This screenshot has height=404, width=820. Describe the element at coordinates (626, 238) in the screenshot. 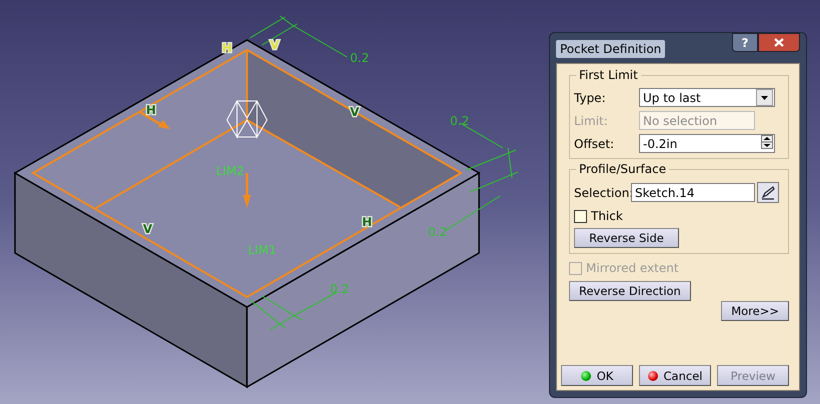

I see `reverse-side-button: Reverse Side` at that location.